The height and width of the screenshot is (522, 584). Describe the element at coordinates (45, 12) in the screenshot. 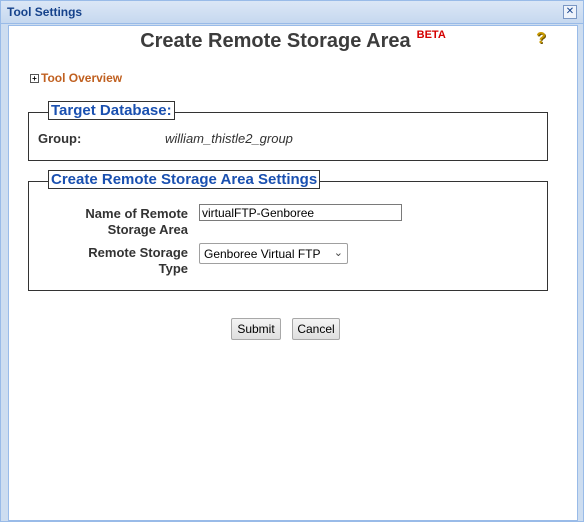

I see `window-title: Tool Settings` at that location.